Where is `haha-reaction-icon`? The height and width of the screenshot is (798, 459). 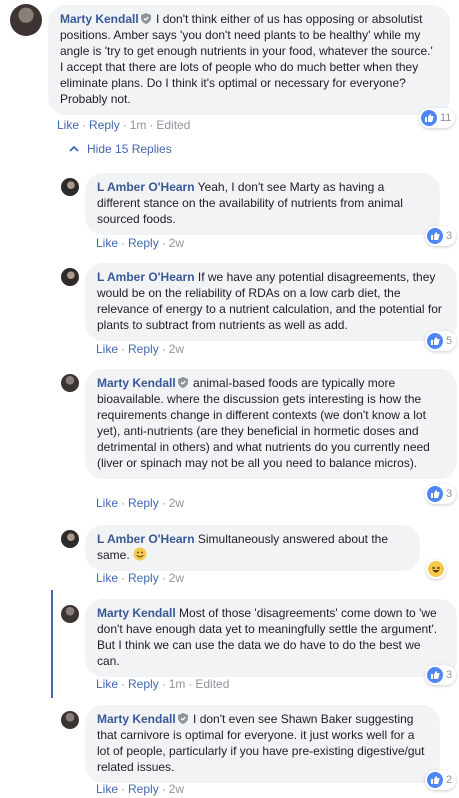 haha-reaction-icon is located at coordinates (436, 569).